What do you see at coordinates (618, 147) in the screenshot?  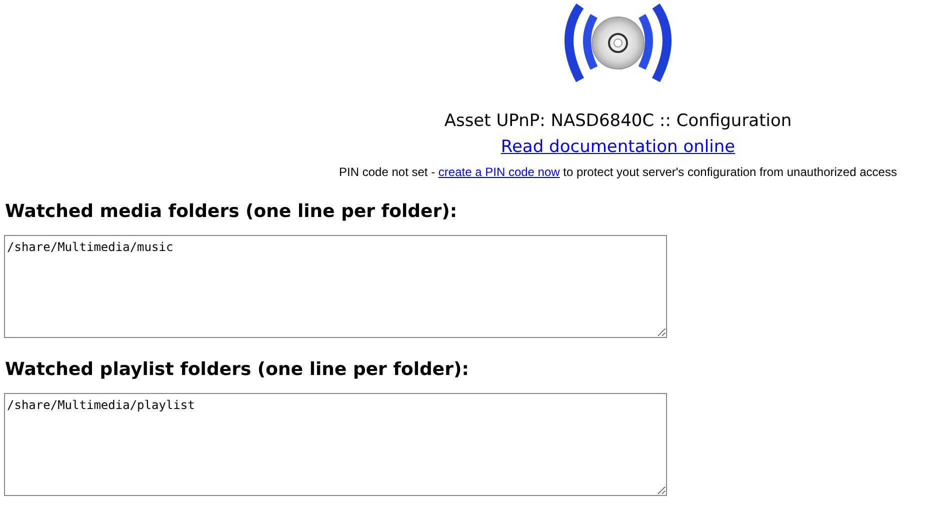 I see `documentation-link: Read documentation online` at bounding box center [618, 147].